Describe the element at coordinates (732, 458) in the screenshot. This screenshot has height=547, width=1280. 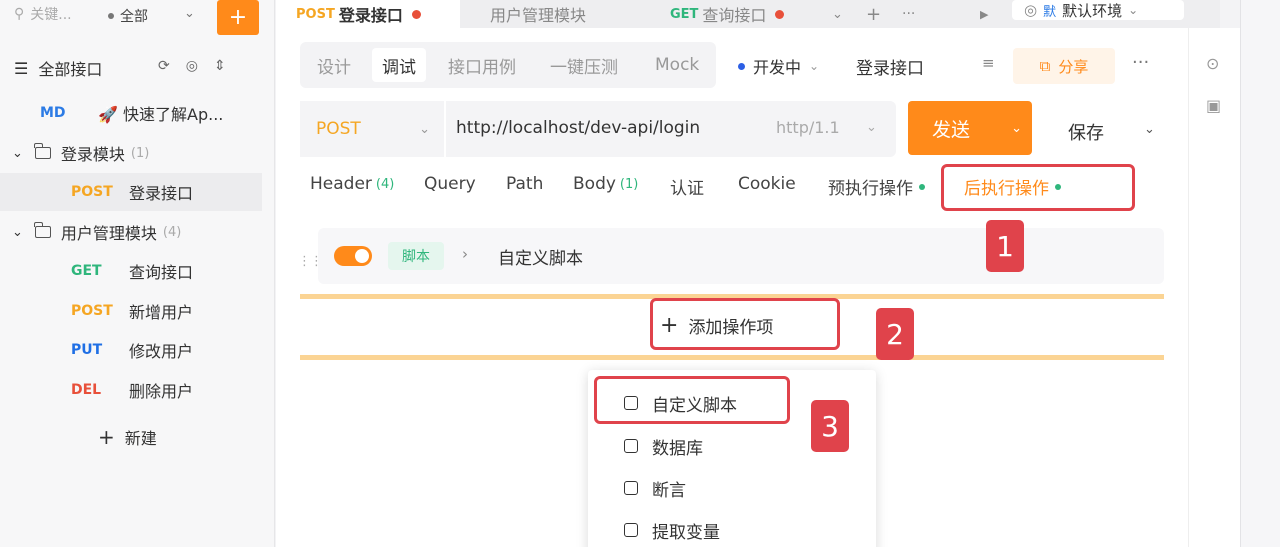
I see `operation-type-menu: 自定义脚本 数据库 断言 提取变量` at that location.